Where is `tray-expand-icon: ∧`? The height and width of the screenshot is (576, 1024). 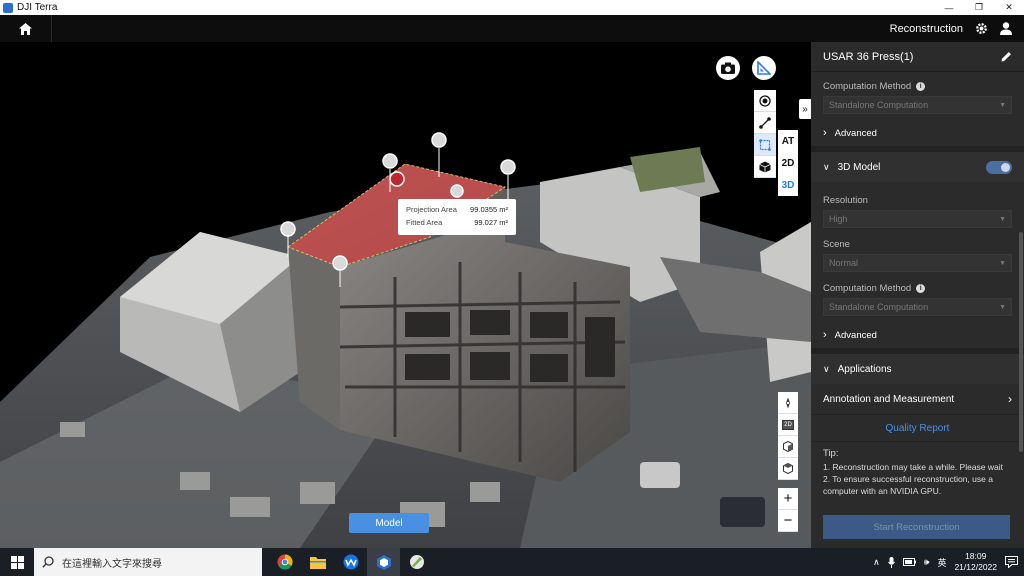
tray-expand-icon: ∧ is located at coordinates (876, 562).